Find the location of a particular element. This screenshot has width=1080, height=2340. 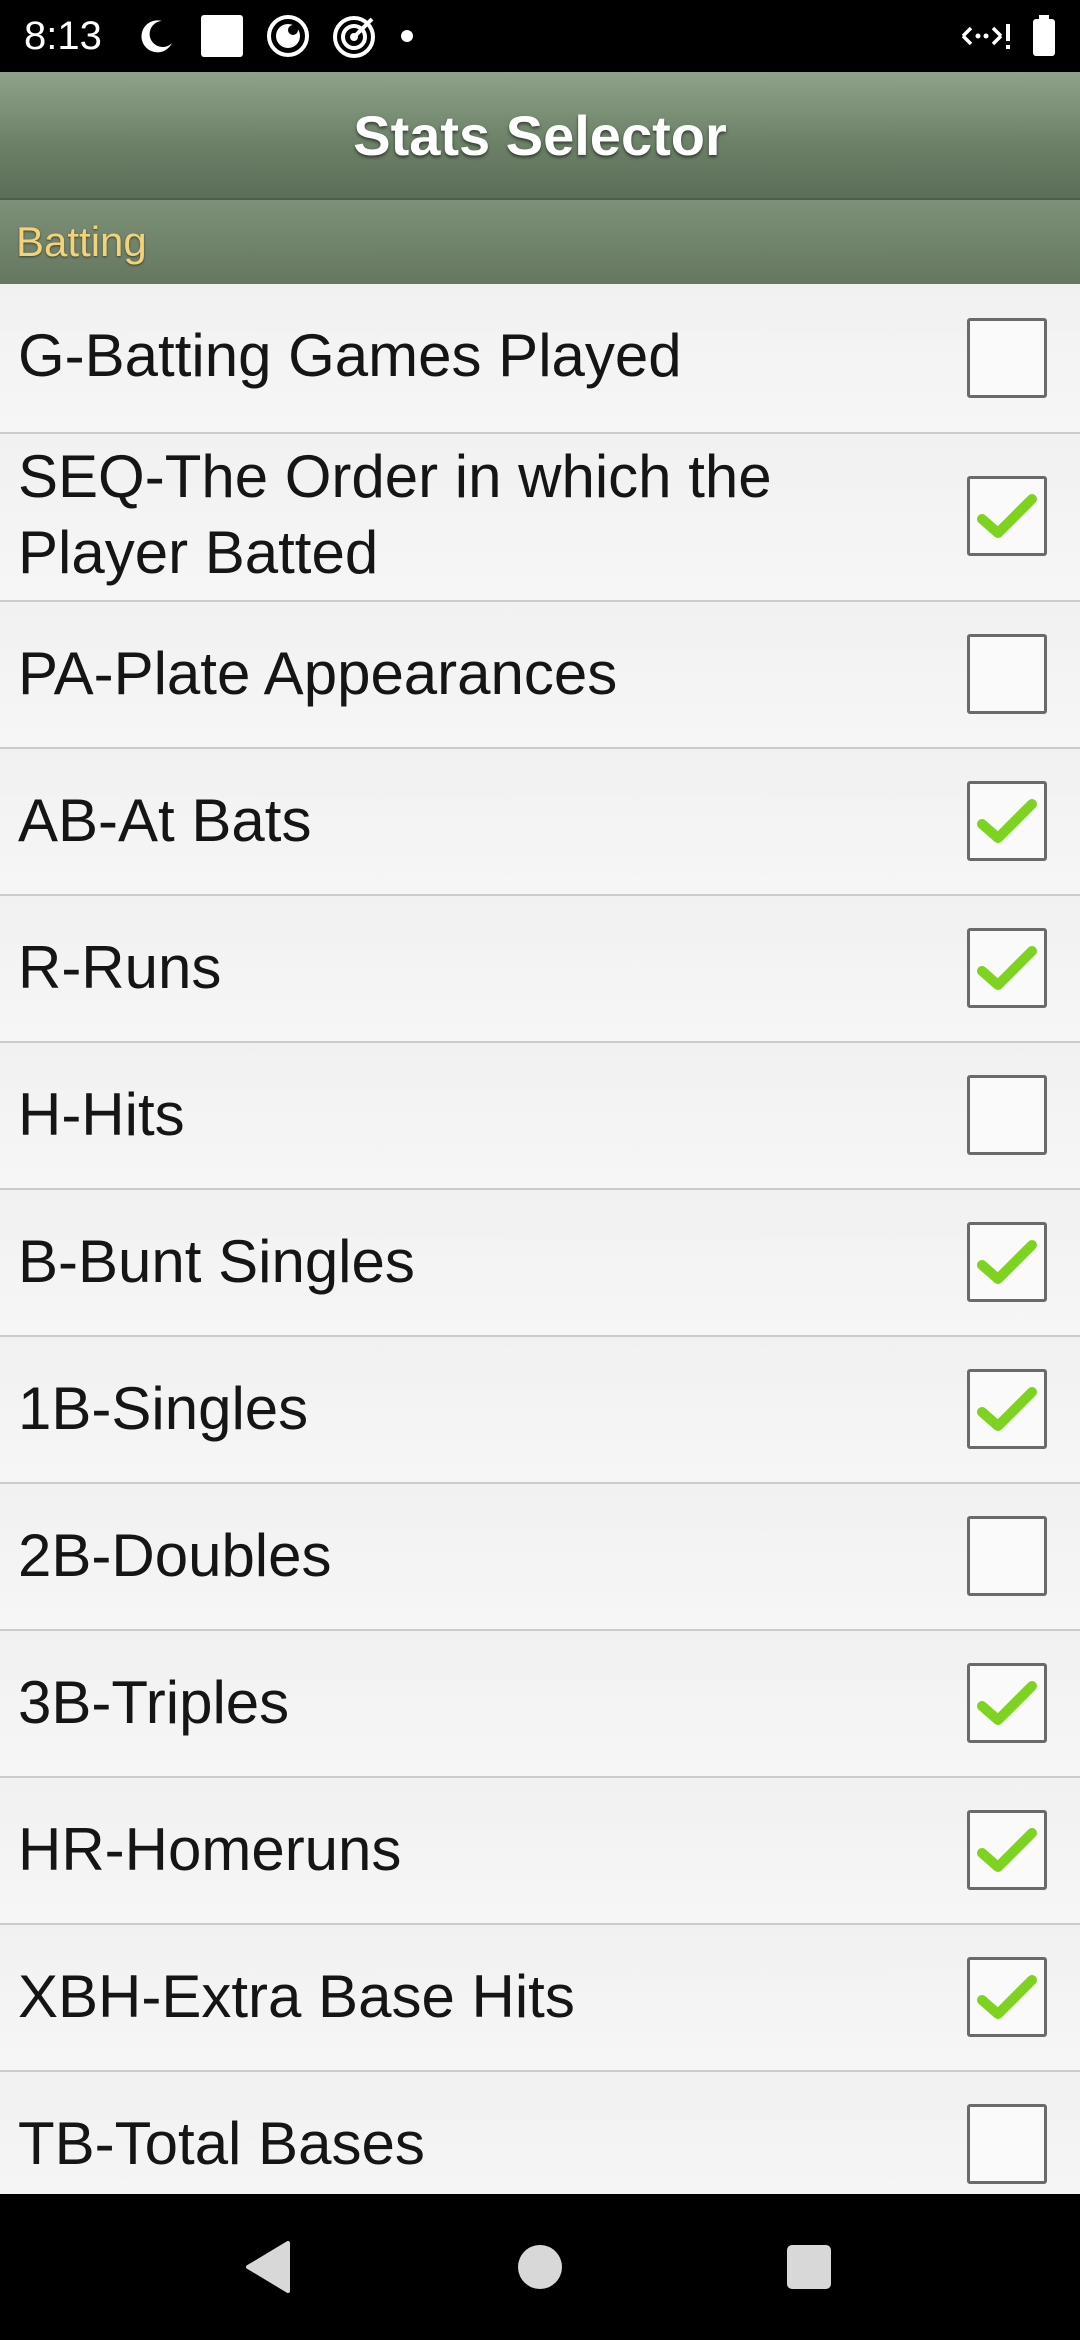

stat-row-ab: AB-At Bats is located at coordinates (540, 822).